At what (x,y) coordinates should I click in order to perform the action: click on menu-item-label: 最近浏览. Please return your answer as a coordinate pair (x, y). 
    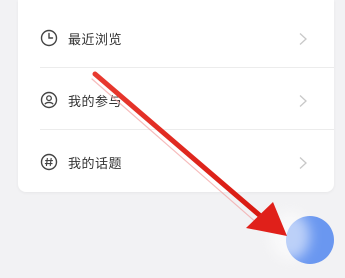
    Looking at the image, I should click on (95, 40).